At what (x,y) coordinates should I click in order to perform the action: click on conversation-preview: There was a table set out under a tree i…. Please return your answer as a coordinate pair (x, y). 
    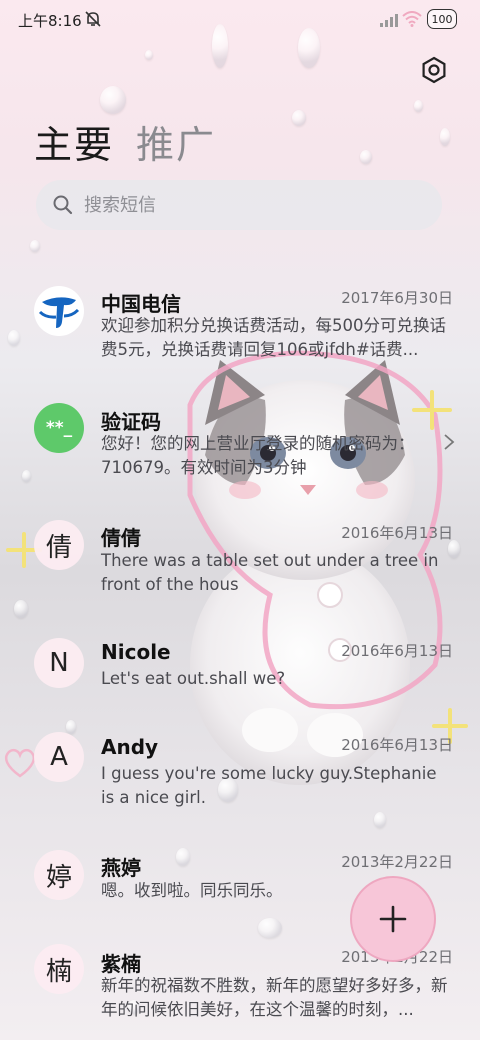
    Looking at the image, I should click on (270, 572).